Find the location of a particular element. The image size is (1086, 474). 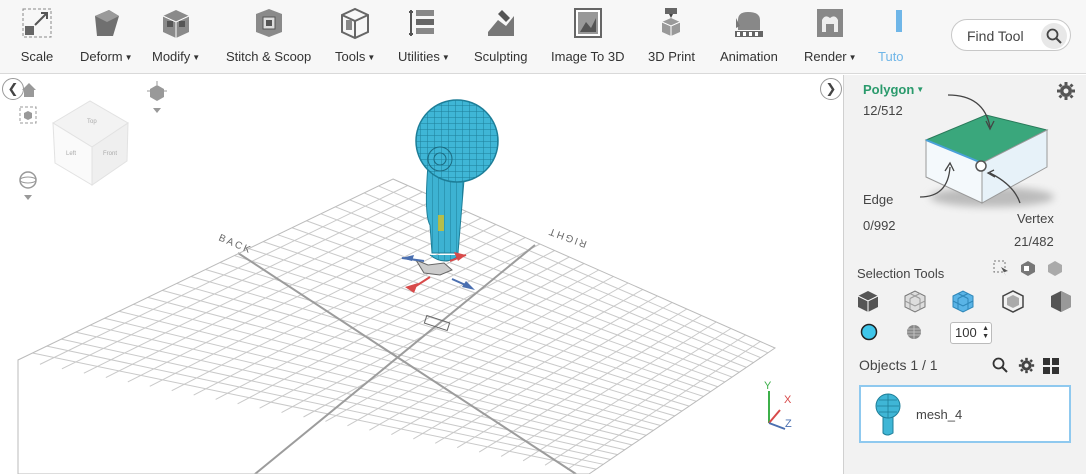

selection-tools-label: Selection Tools is located at coordinates (901, 273).